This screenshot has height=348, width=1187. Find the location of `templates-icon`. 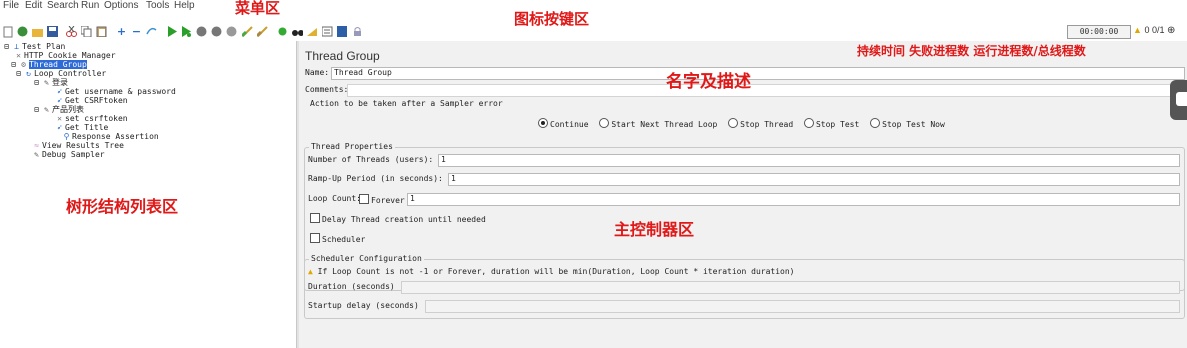

templates-icon is located at coordinates (22, 31).